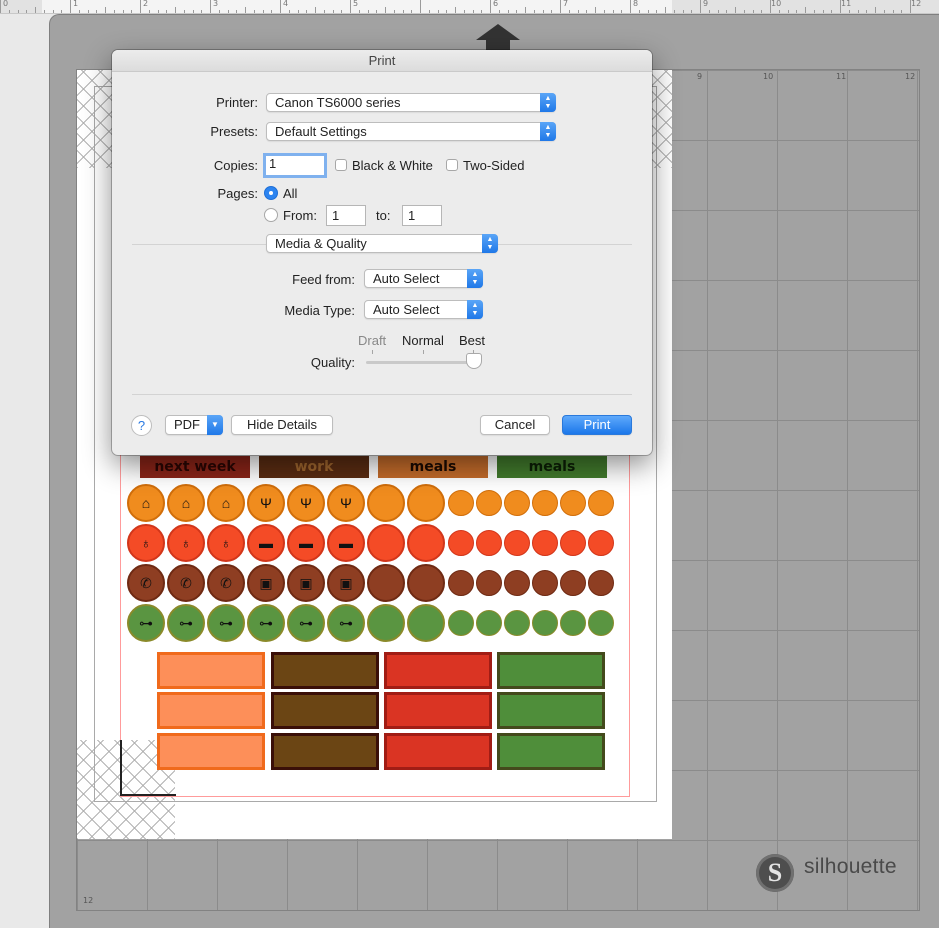  What do you see at coordinates (469, 7) in the screenshot?
I see `top-ruler: 0 1 2 3 4 5 6 7 8 9 10 11 12` at bounding box center [469, 7].